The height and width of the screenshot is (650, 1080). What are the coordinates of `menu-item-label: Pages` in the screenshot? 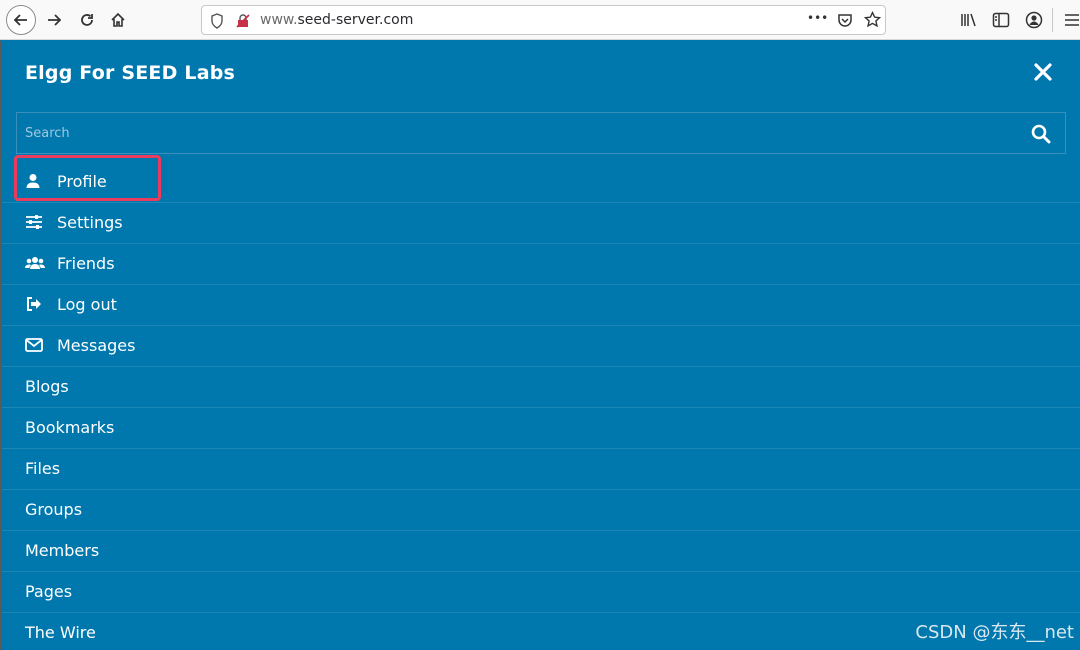 It's located at (49, 591).